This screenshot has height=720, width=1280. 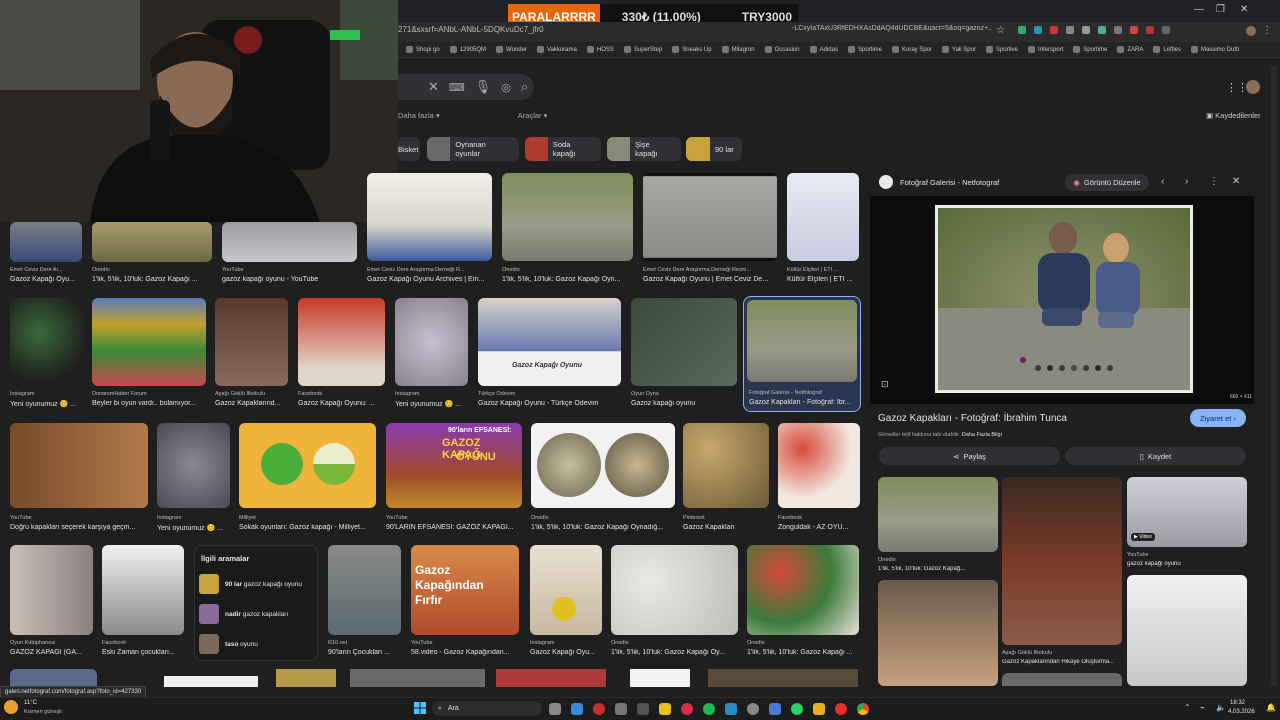 I want to click on bookmark-item: HOSS, so click(x=600, y=49).